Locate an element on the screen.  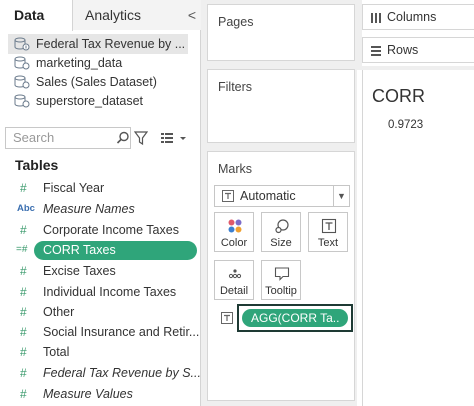
datasource-label: superstore_dataset is located at coordinates (90, 101).